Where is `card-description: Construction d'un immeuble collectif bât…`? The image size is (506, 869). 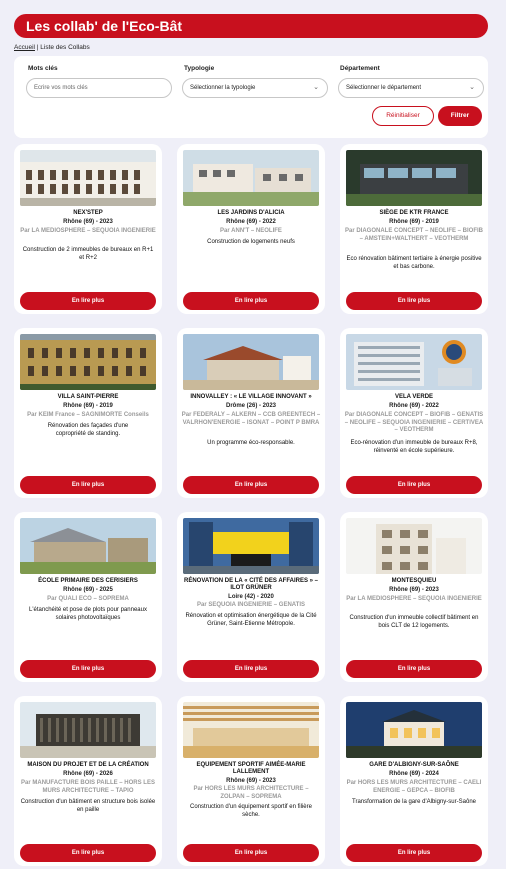
card-description: Construction d'un immeuble collectif bât… is located at coordinates (414, 622).